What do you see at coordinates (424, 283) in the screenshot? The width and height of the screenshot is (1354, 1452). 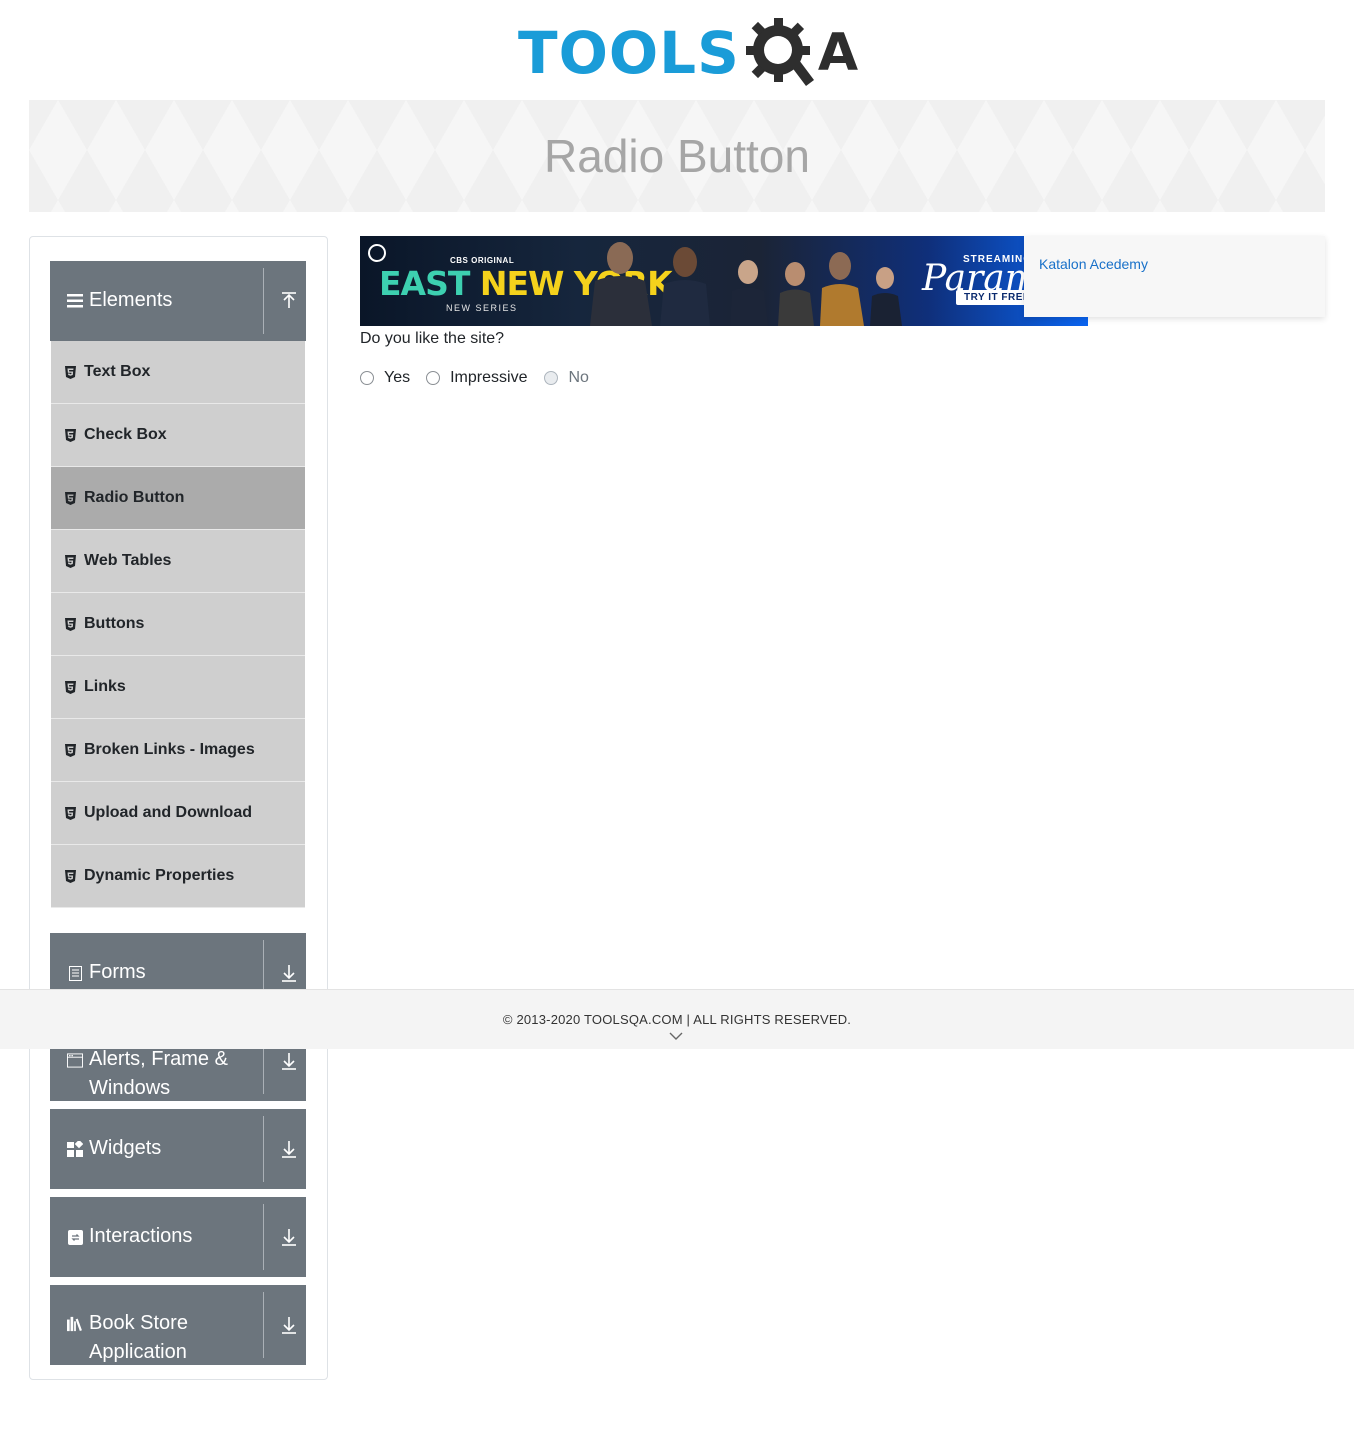 I see `ad-title-part1: EAST` at bounding box center [424, 283].